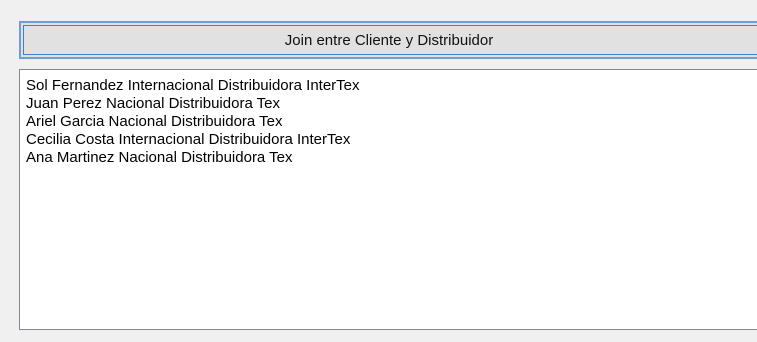  I want to click on list-item: Ariel Garcia Nacional Distribuidora Tex, so click(391, 122).